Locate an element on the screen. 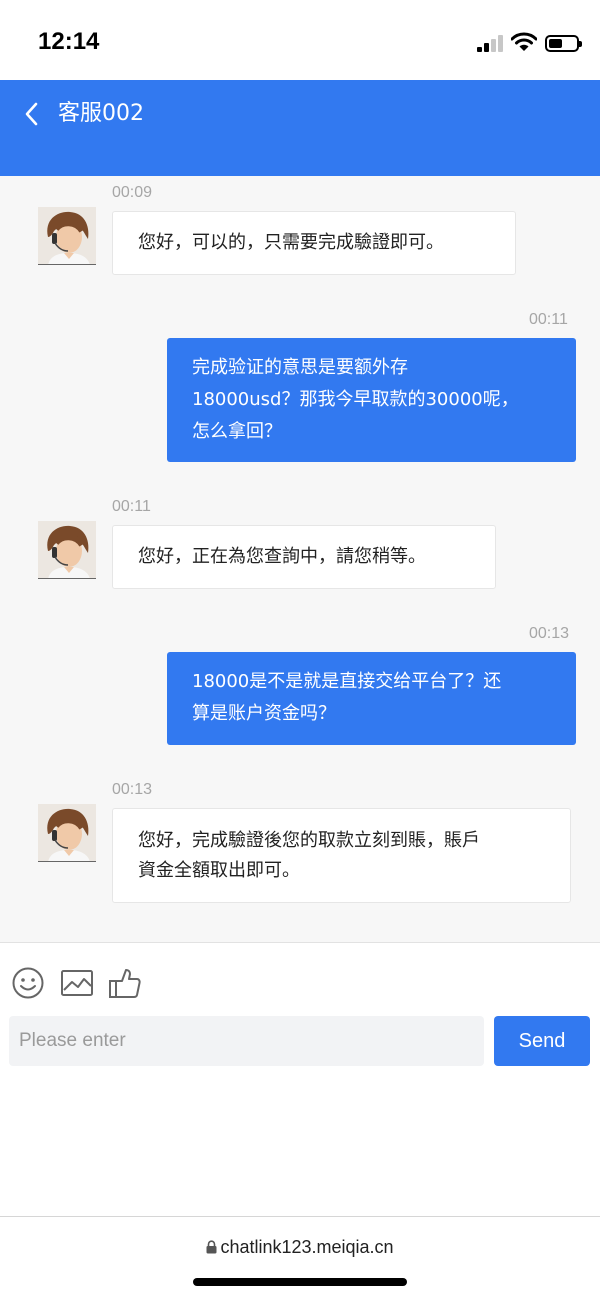  back-arrow-icon is located at coordinates (34, 114).